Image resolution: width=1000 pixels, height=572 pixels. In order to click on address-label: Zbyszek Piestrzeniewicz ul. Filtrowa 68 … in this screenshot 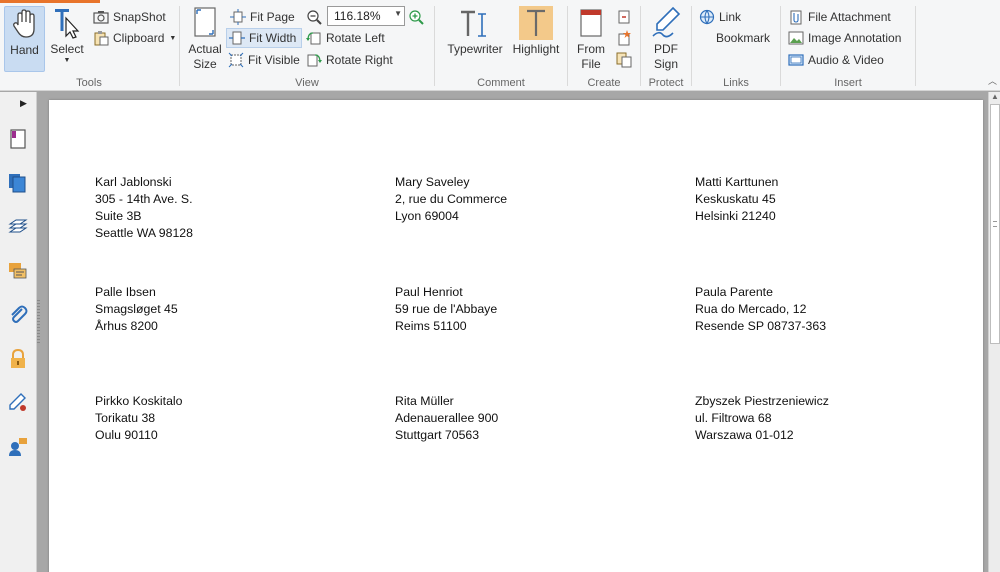, I will do `click(762, 418)`.